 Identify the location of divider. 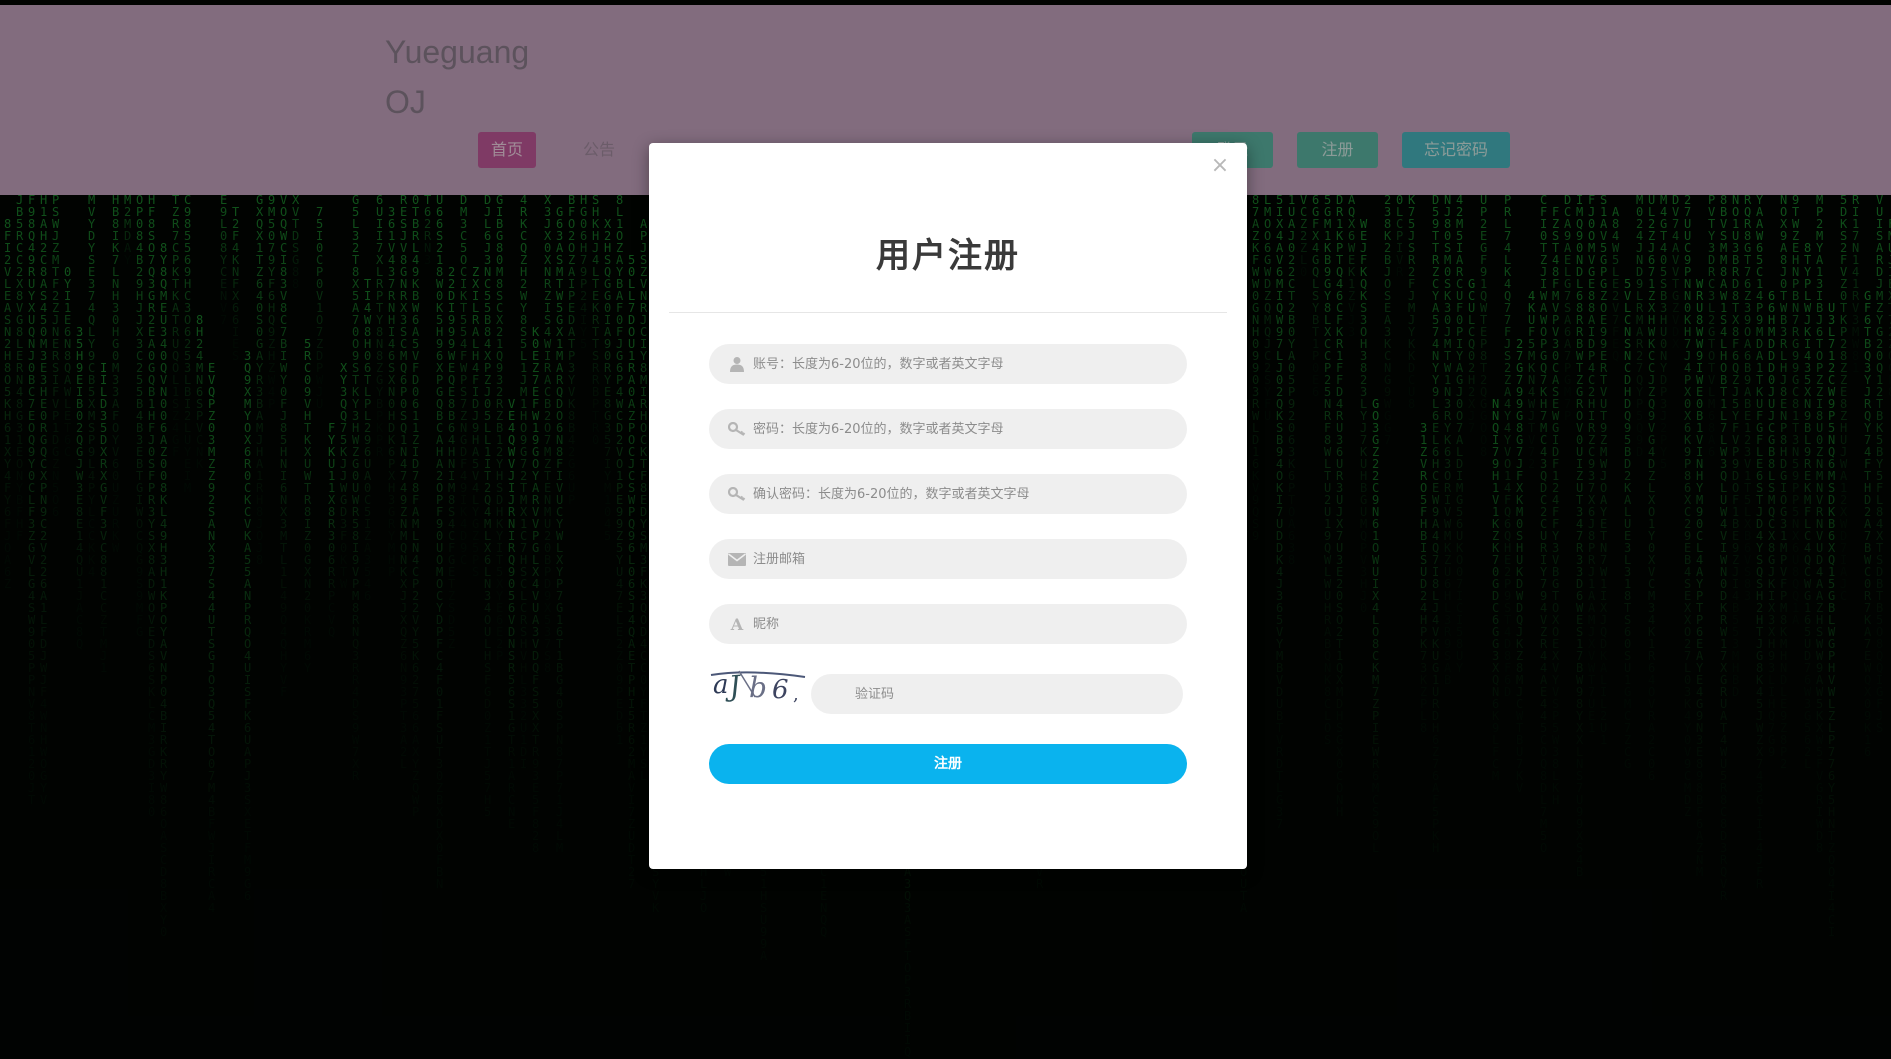
(948, 312).